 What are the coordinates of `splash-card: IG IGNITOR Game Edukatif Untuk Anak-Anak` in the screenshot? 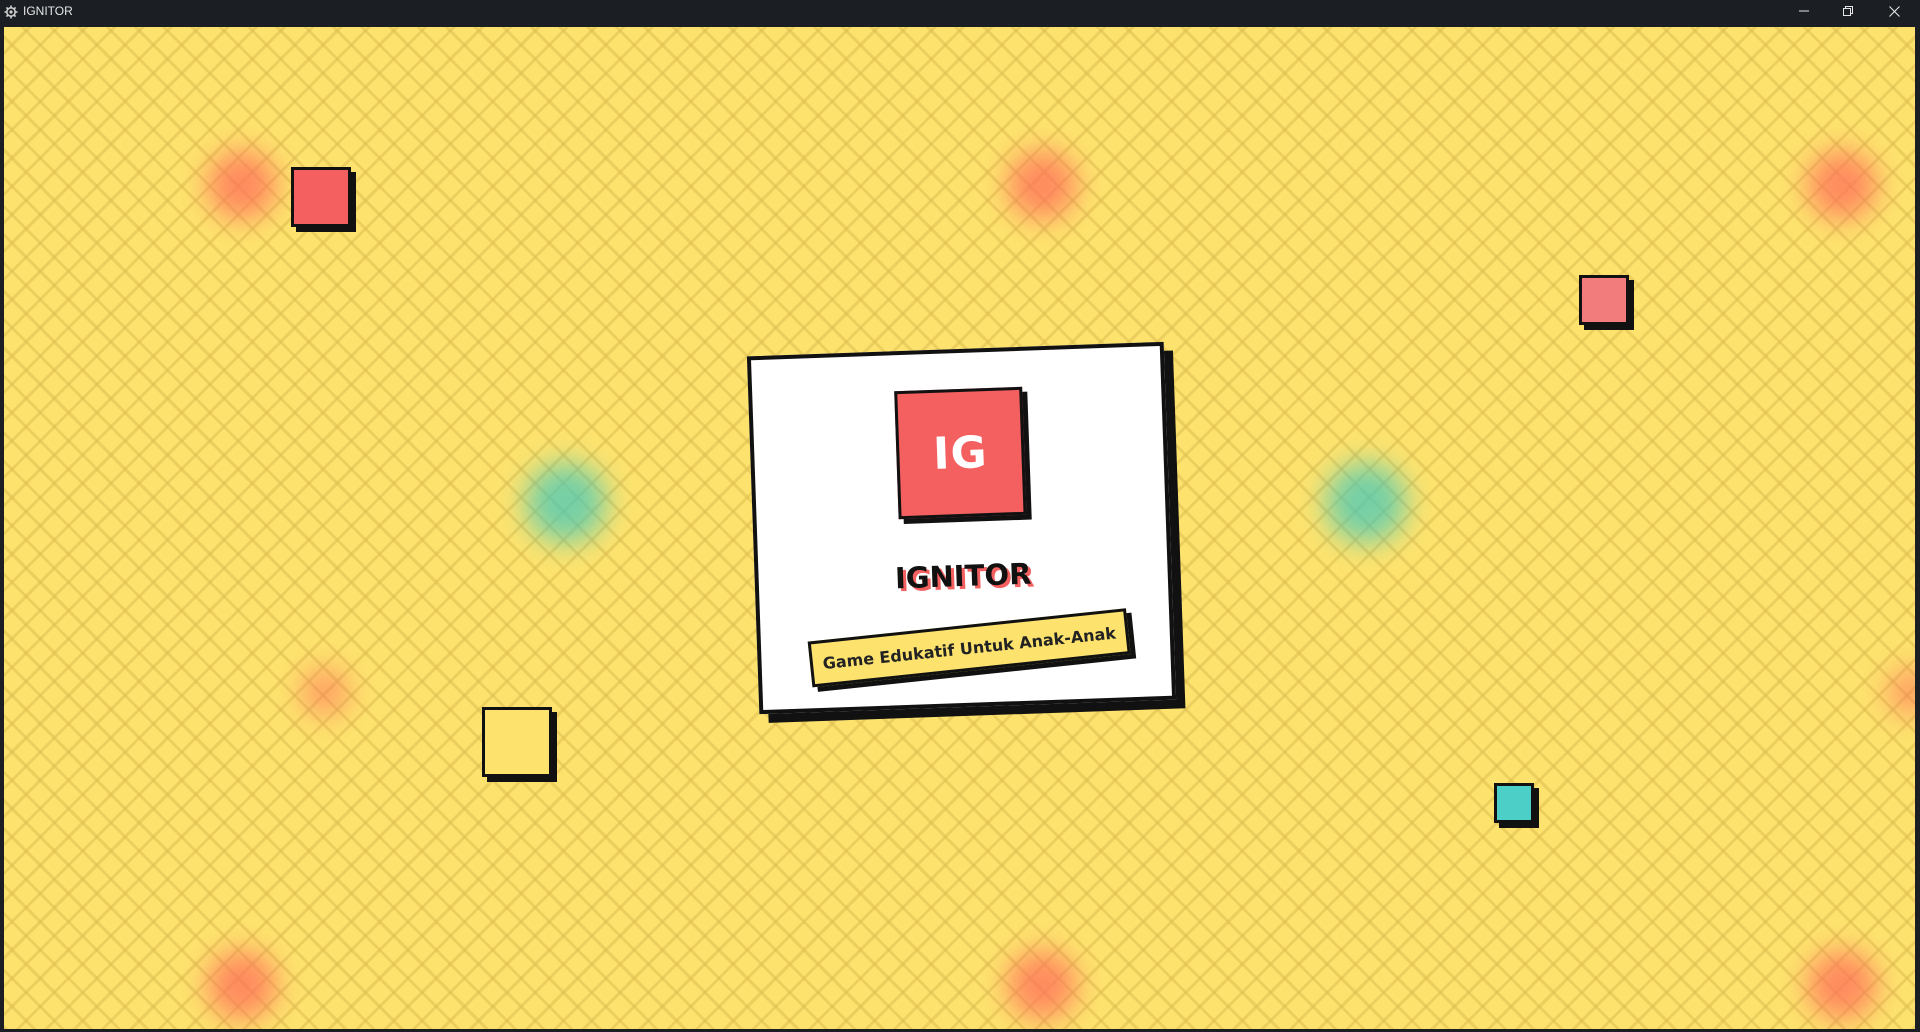 It's located at (961, 528).